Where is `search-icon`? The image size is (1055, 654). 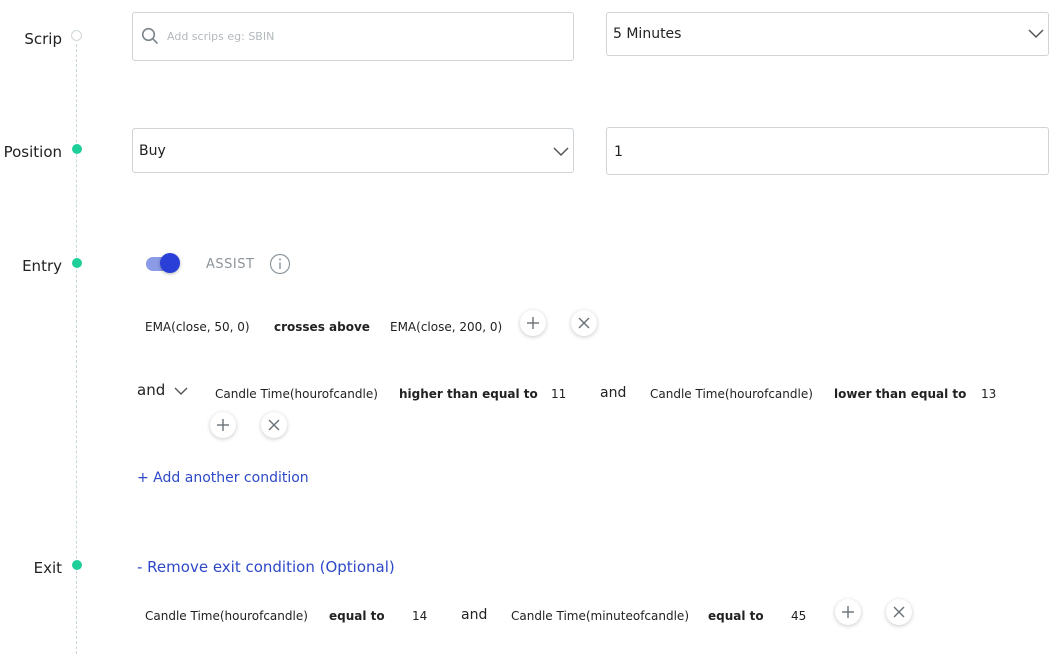
search-icon is located at coordinates (149, 35).